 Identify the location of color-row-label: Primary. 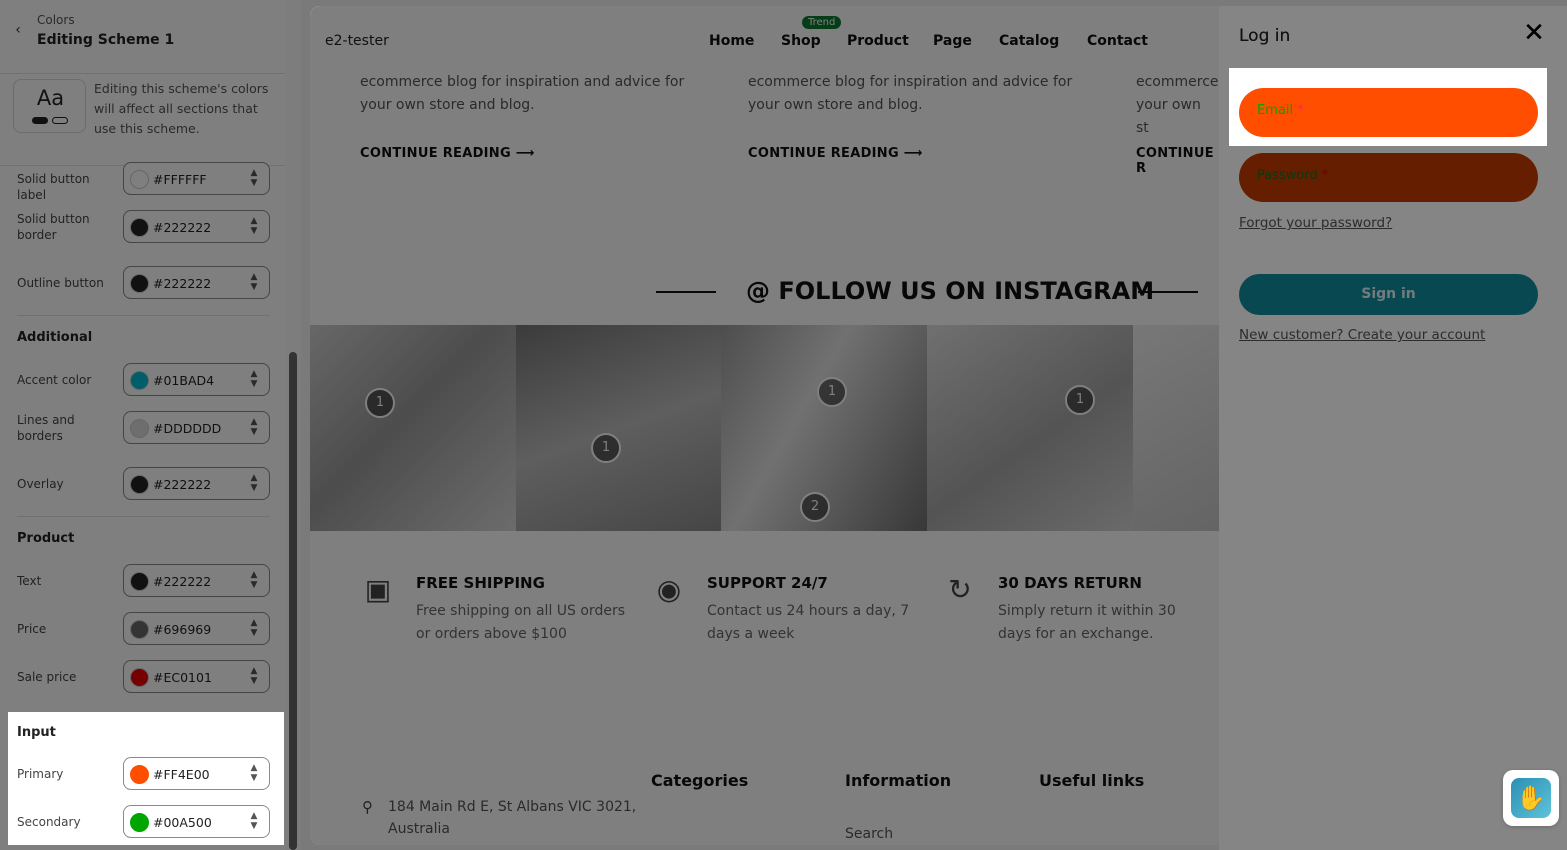
(40, 774).